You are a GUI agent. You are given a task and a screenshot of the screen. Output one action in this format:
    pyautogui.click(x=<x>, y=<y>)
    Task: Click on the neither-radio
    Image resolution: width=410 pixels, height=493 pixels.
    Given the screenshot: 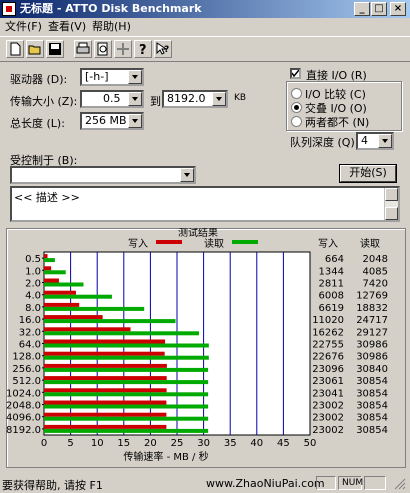 What is the action you would take?
    pyautogui.click(x=296, y=121)
    